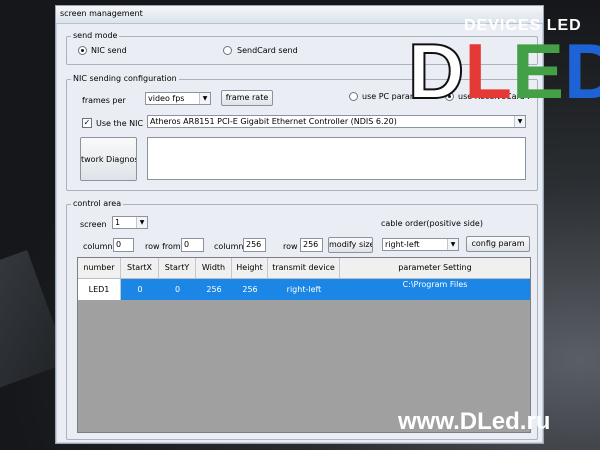  Describe the element at coordinates (109, 50) in the screenshot. I see `nic-send-label: NIC send` at that location.